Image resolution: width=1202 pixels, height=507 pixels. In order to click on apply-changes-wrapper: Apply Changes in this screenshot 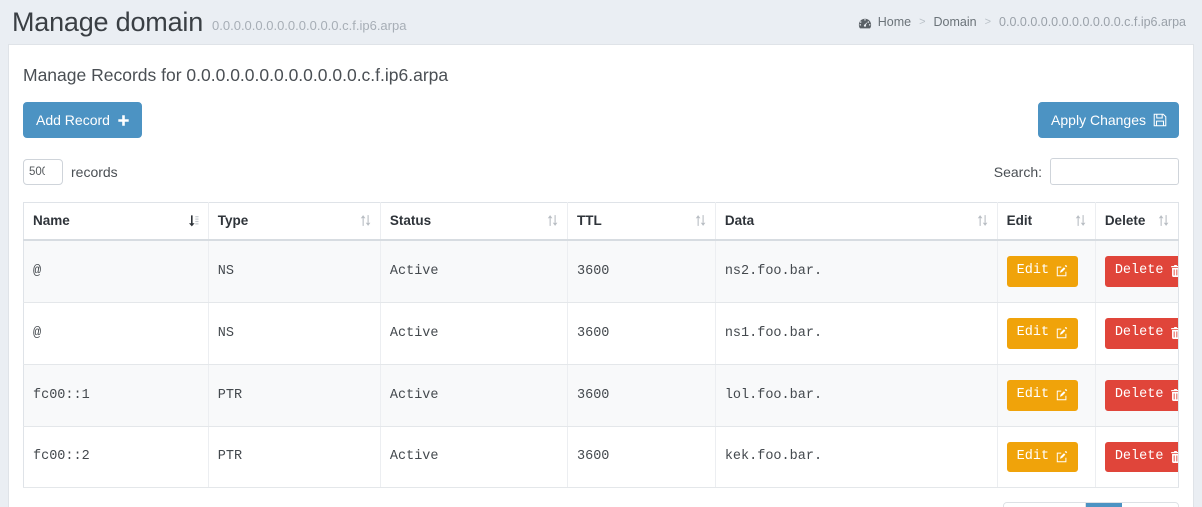, I will do `click(1108, 120)`.